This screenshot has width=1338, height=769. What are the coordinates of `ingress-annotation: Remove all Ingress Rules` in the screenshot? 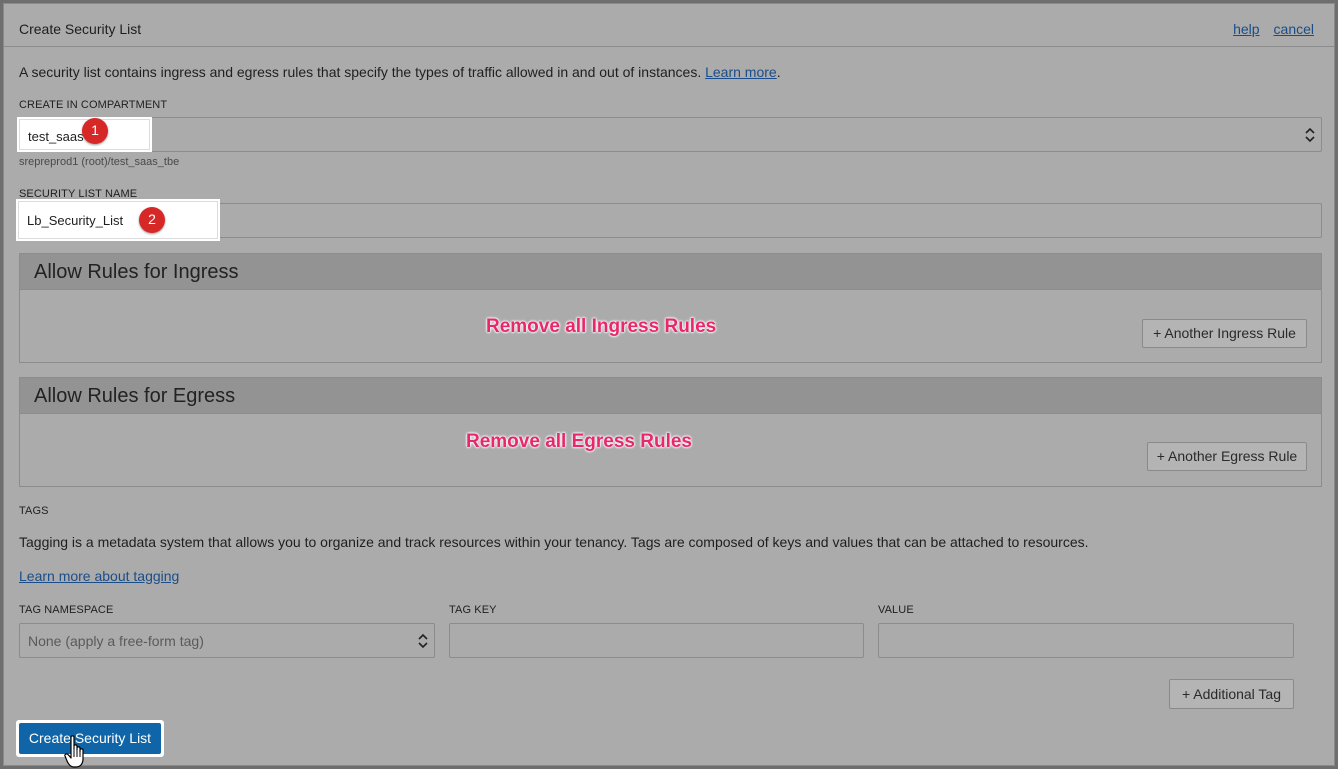 It's located at (601, 326).